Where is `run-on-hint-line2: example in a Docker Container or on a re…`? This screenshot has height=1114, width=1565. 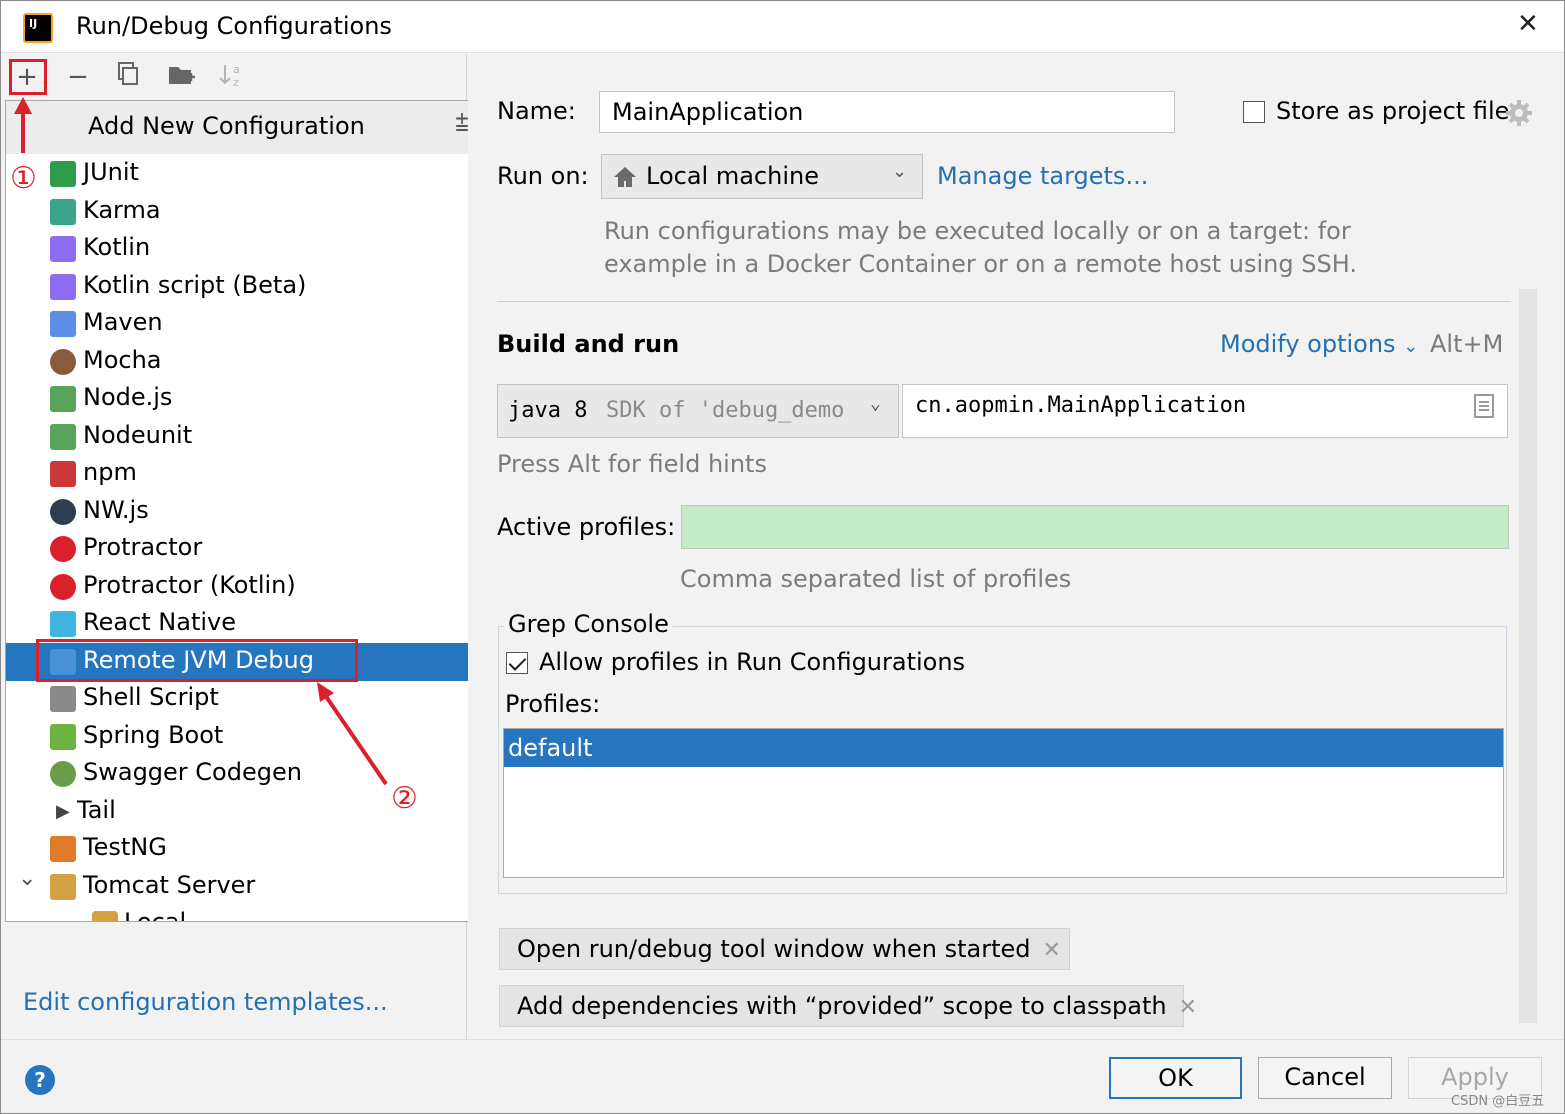
run-on-hint-line2: example in a Docker Container or on a re… is located at coordinates (980, 264).